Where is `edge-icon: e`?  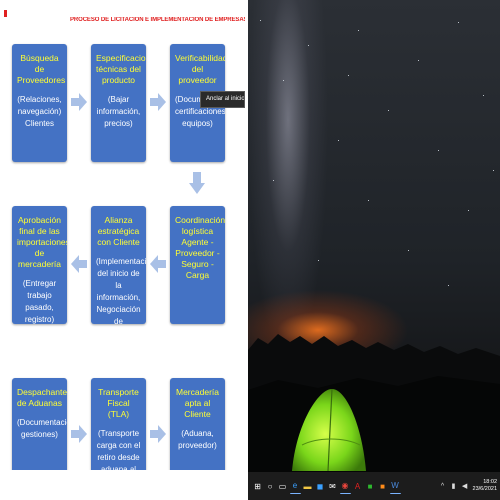 edge-icon: e is located at coordinates (295, 486).